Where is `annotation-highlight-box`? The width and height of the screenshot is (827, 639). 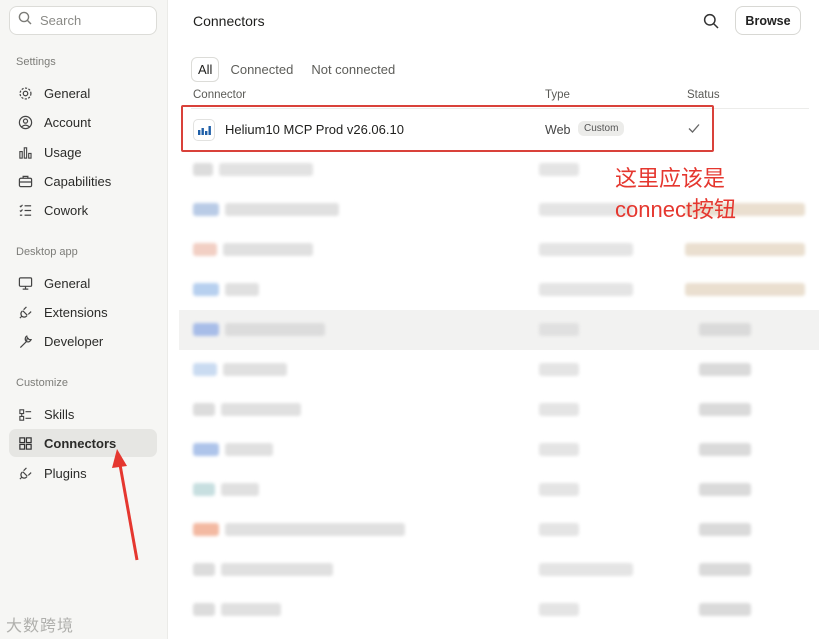
annotation-highlight-box is located at coordinates (447, 128).